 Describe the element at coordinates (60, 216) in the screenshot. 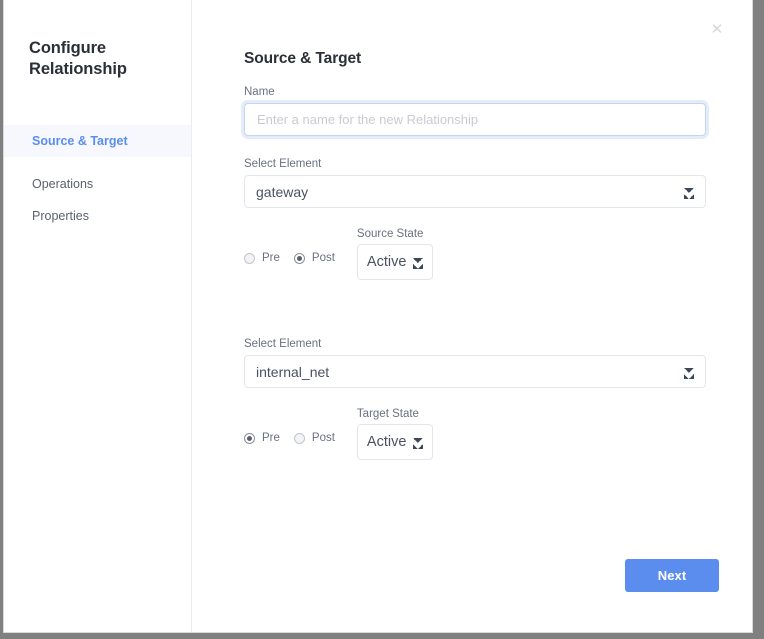

I see `sidebar-item-label: Properties` at that location.